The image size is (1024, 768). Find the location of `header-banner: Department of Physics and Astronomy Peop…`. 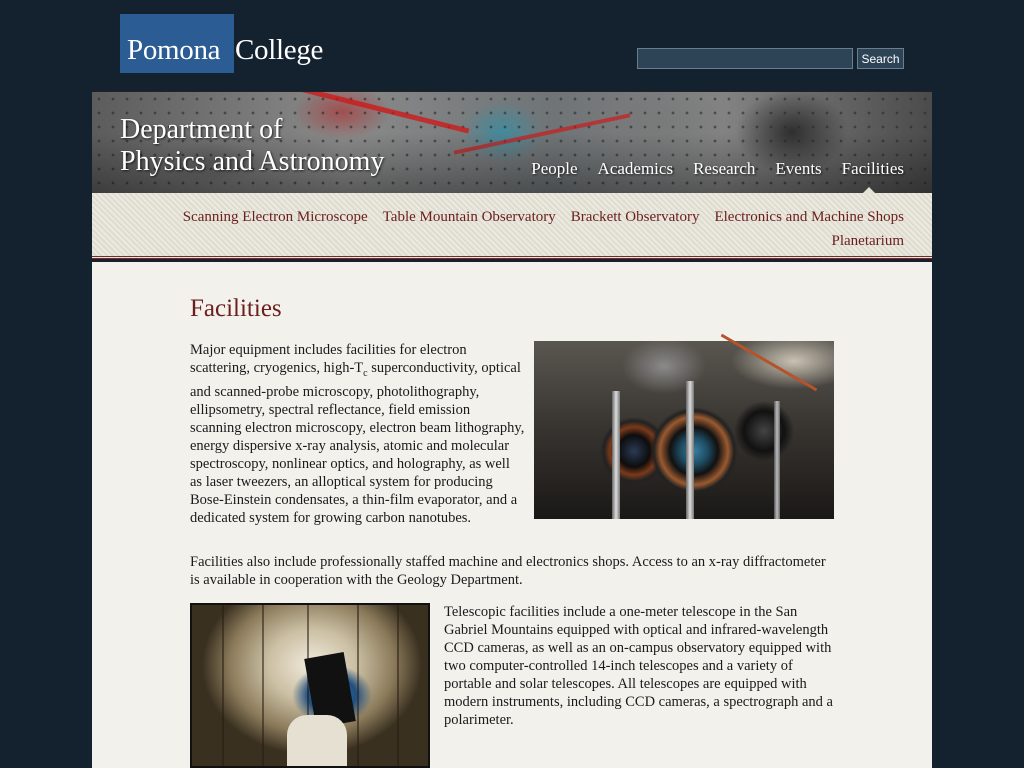

header-banner: Department of Physics and Astronomy Peop… is located at coordinates (512, 142).